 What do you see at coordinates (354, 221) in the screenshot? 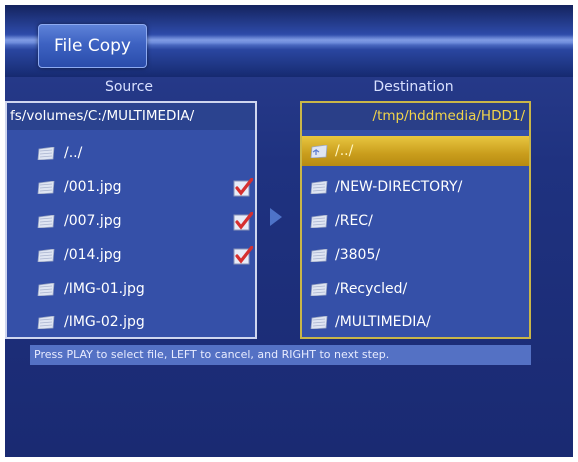
I see `destination-item-label: /REC/` at bounding box center [354, 221].